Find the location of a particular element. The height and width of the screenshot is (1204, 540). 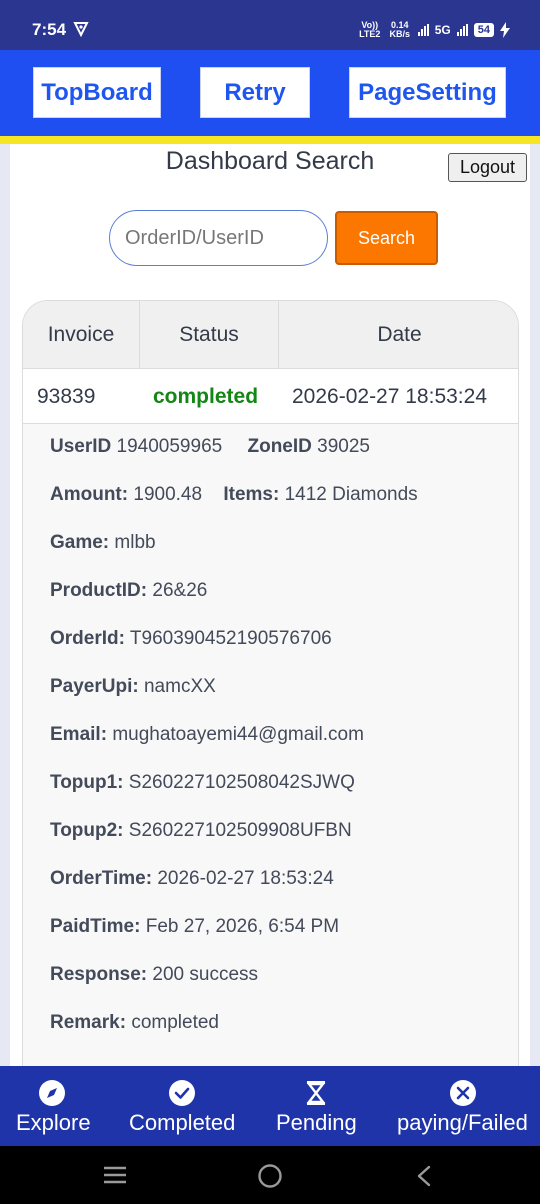

cell-status: completed is located at coordinates (206, 396).